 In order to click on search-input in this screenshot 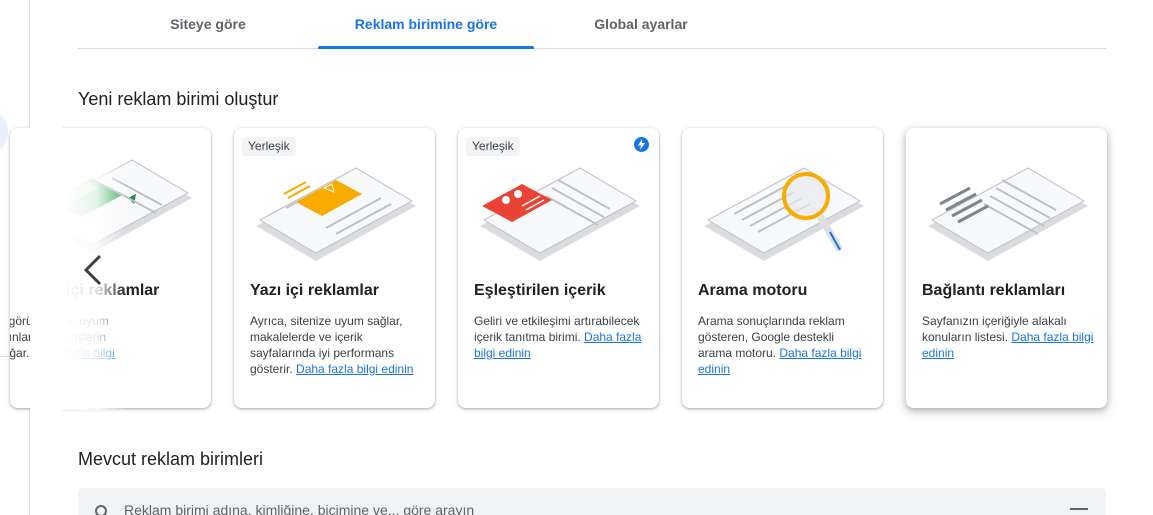, I will do `click(474, 508)`.